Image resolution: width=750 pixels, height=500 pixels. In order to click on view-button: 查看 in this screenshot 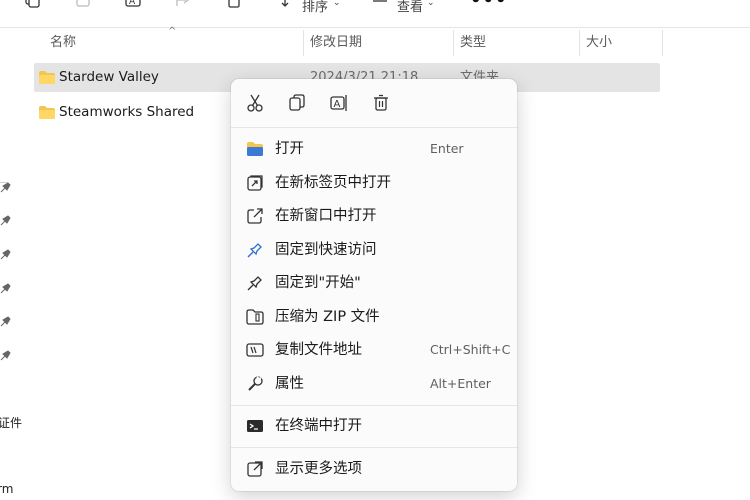, I will do `click(410, 7)`.